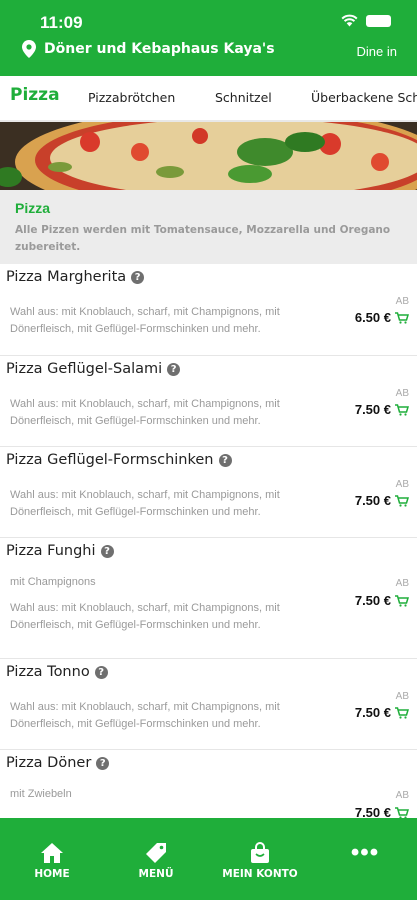 Image resolution: width=417 pixels, height=900 pixels. What do you see at coordinates (52, 853) in the screenshot?
I see `home-icon` at bounding box center [52, 853].